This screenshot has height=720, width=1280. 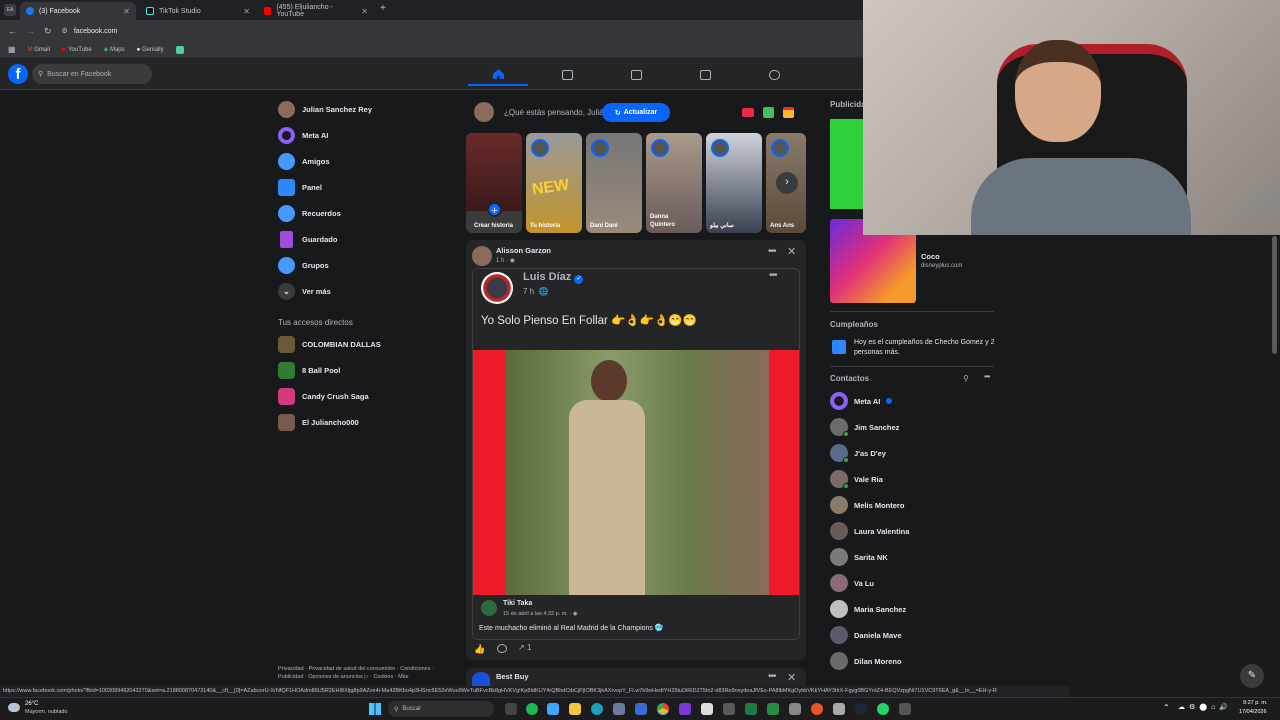 I want to click on story-item: Dani Dani, so click(x=614, y=183).